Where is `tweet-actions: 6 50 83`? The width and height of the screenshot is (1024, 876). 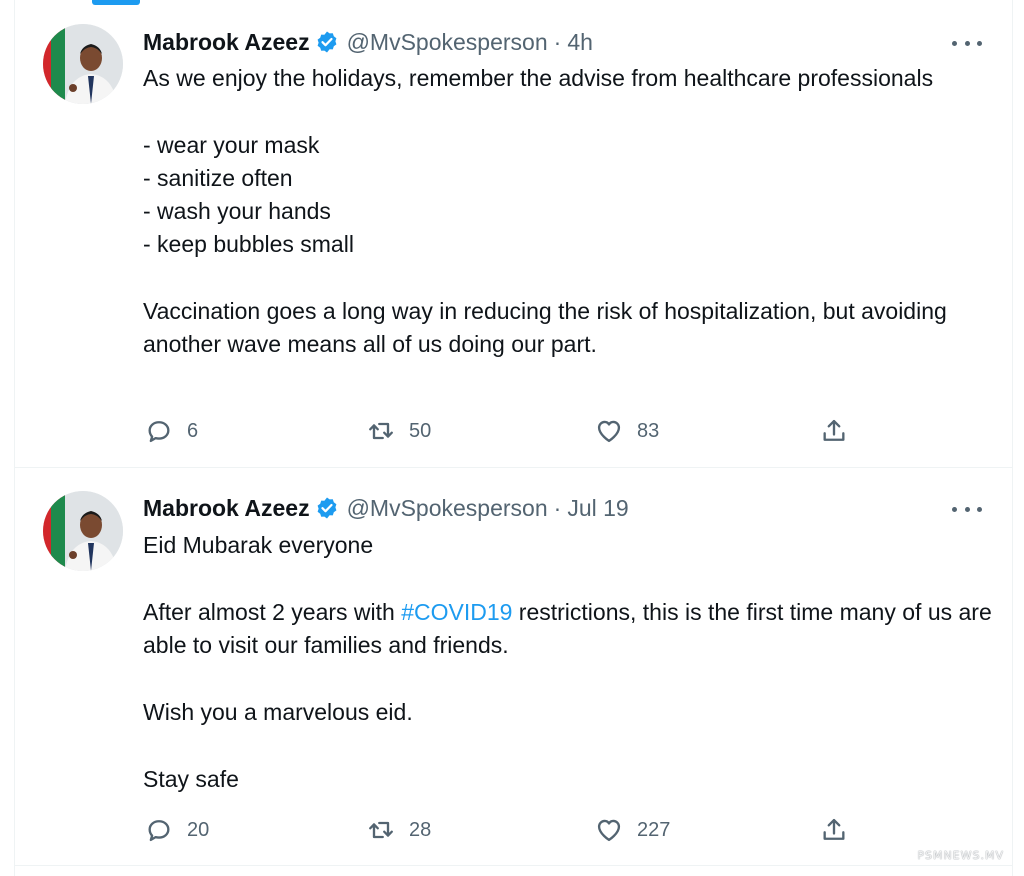
tweet-actions: 6 50 83 is located at coordinates (528, 431).